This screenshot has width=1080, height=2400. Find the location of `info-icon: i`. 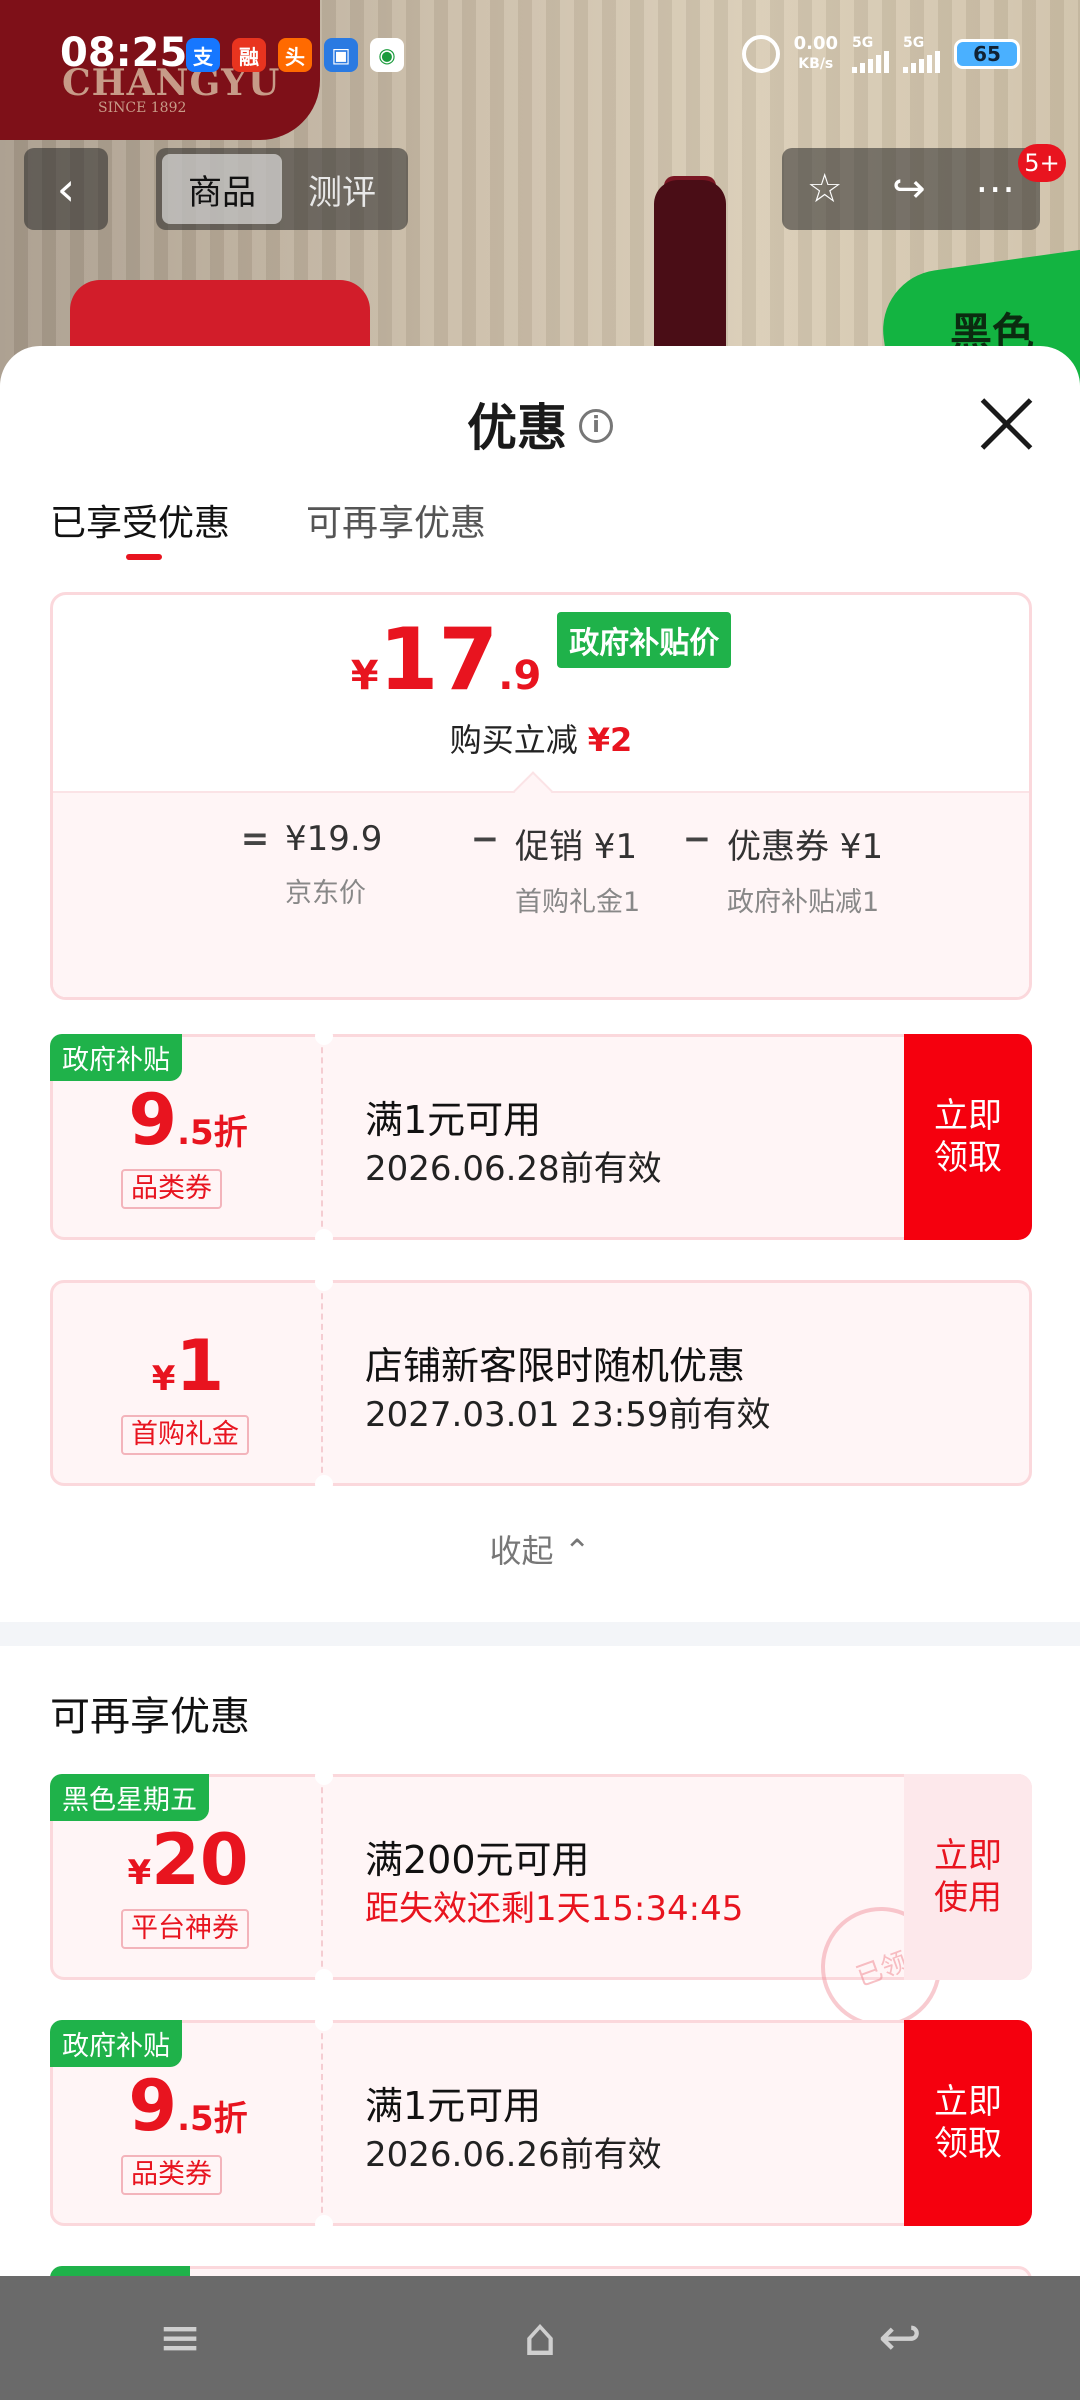

info-icon: i is located at coordinates (596, 425).